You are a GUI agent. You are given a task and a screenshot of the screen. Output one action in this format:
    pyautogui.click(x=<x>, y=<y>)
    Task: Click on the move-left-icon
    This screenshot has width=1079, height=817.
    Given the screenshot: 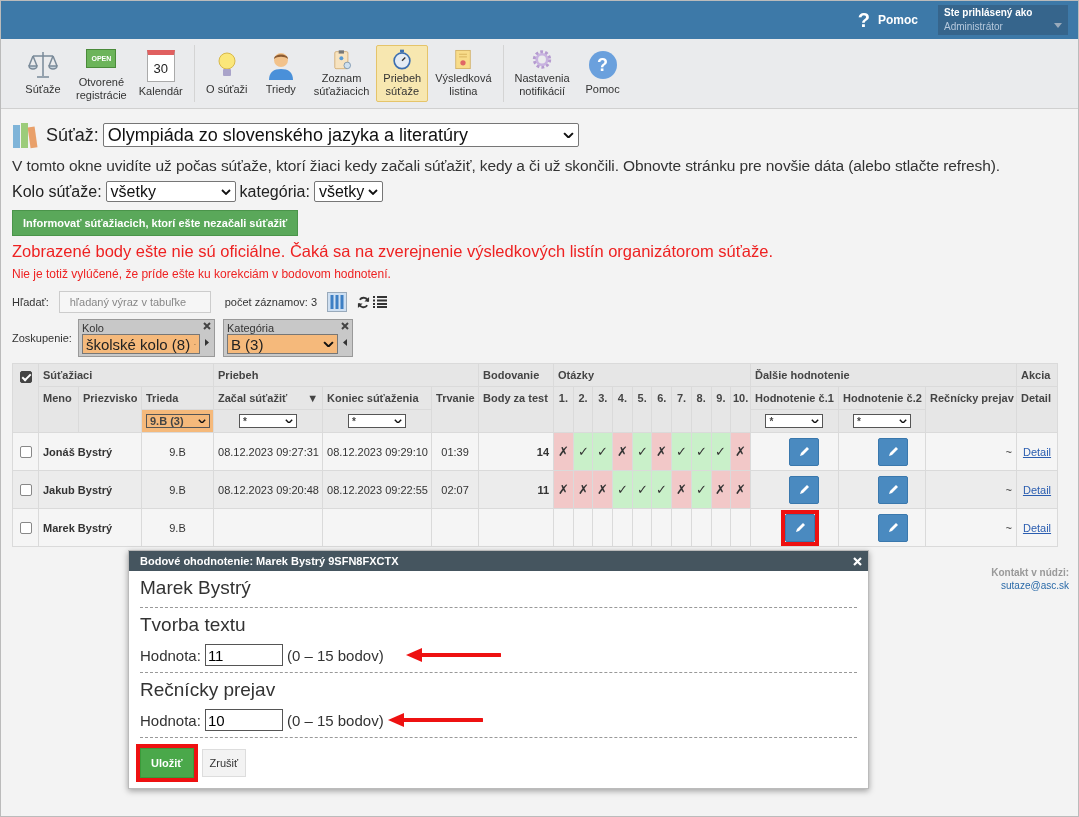 What is the action you would take?
    pyautogui.click(x=344, y=342)
    